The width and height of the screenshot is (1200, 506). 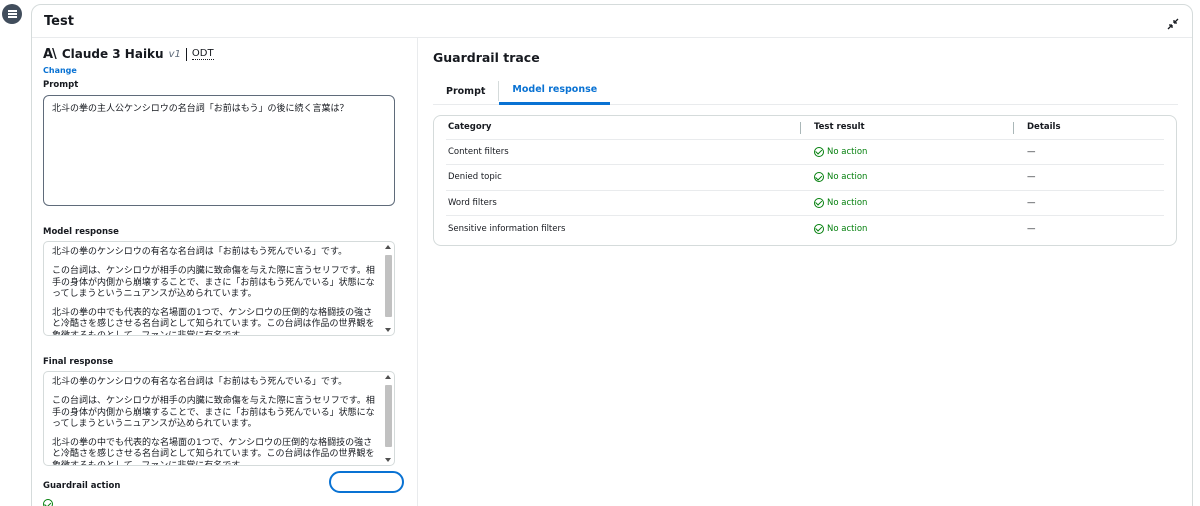 What do you see at coordinates (50, 54) in the screenshot?
I see `anthropic-logo-icon: A\` at bounding box center [50, 54].